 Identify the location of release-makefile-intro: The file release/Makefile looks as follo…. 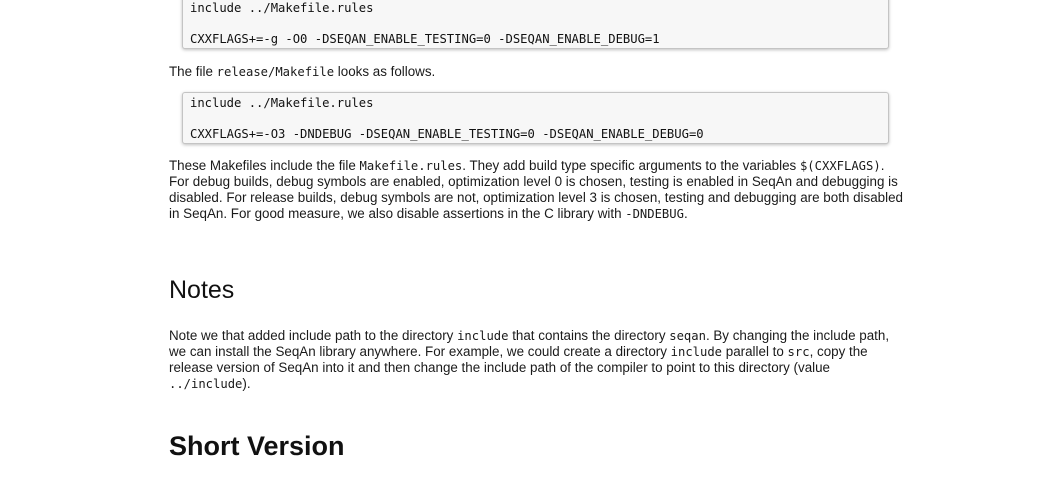
(536, 72).